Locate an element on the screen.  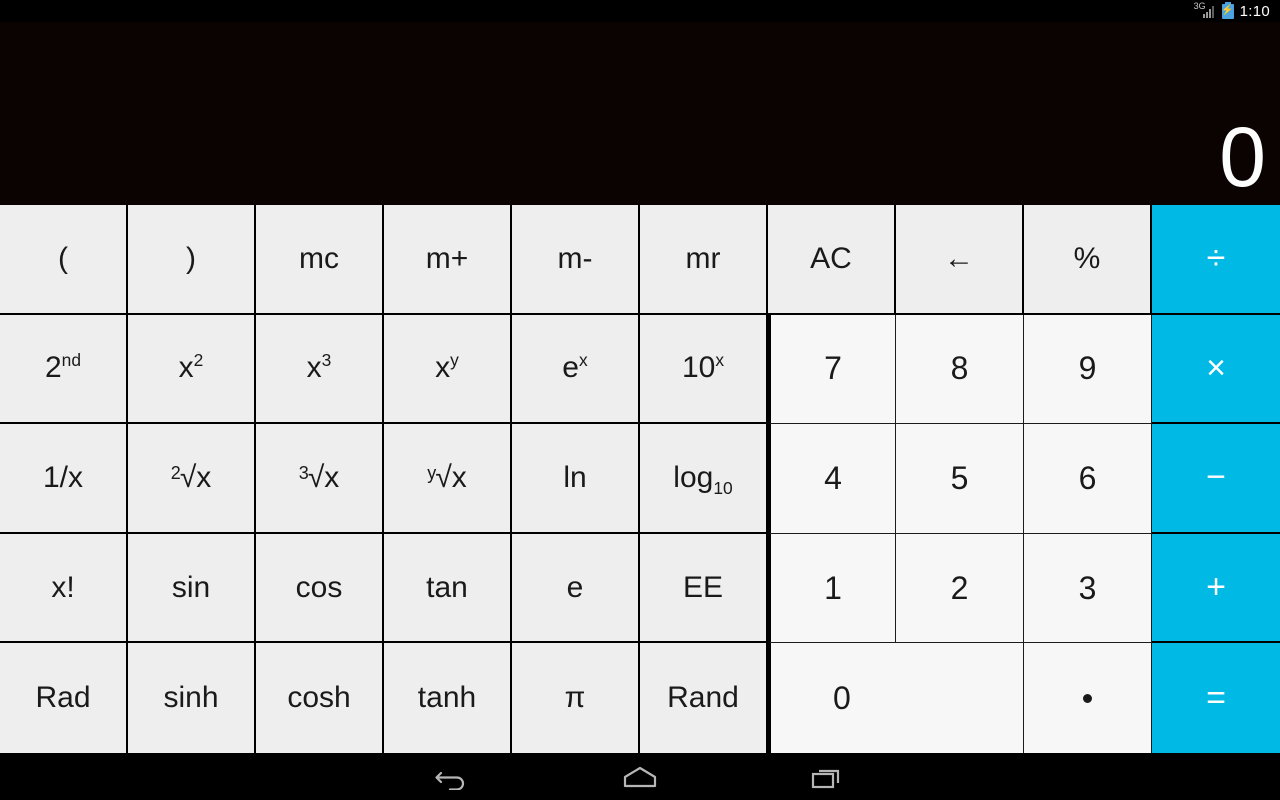
key-multiply: × is located at coordinates (1216, 369).